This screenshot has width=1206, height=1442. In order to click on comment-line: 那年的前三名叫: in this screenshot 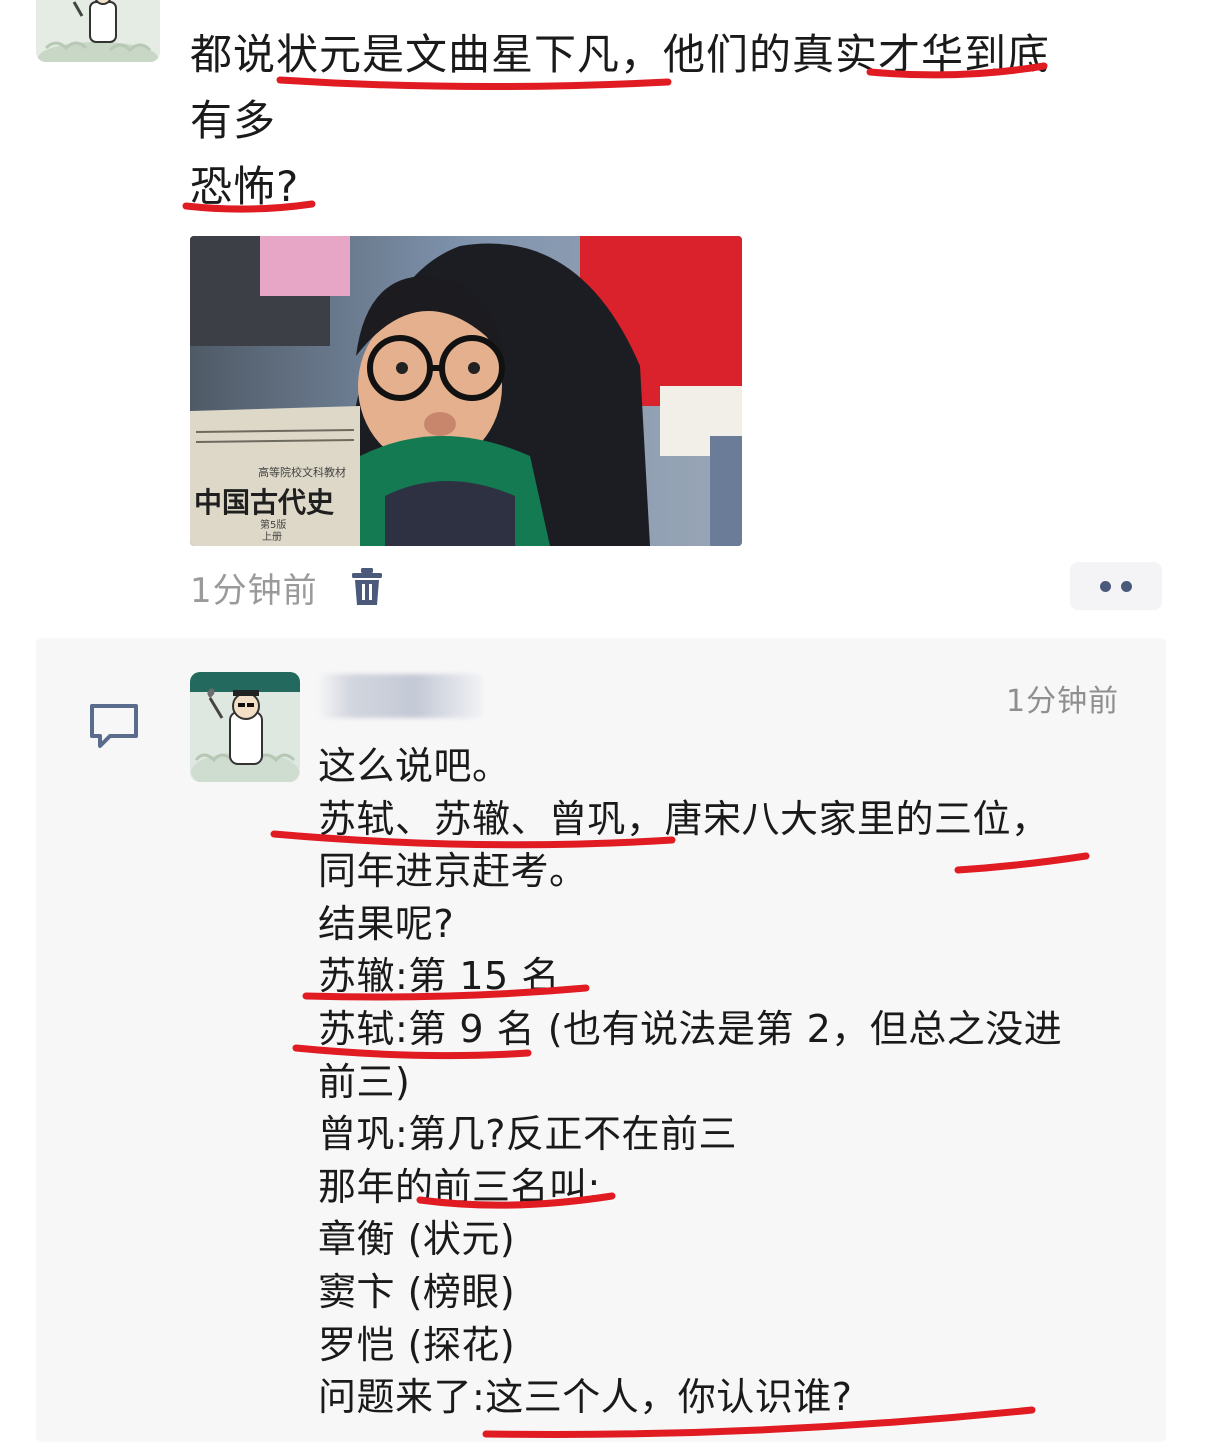, I will do `click(459, 1186)`.